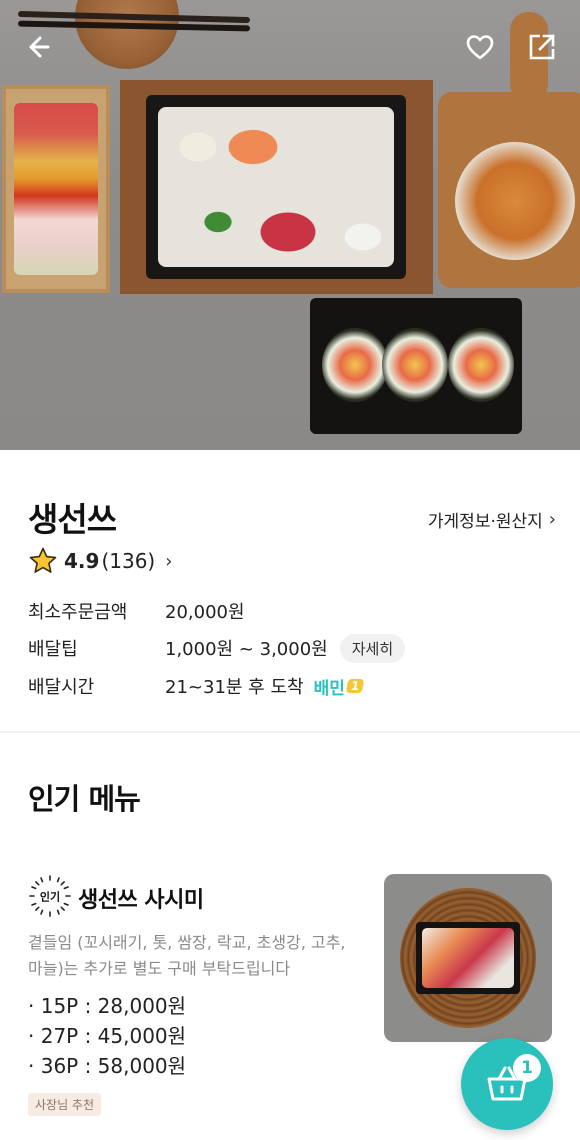 This screenshot has height=1140, width=580. I want to click on price-option: · 27P : 45,000원, so click(107, 1036).